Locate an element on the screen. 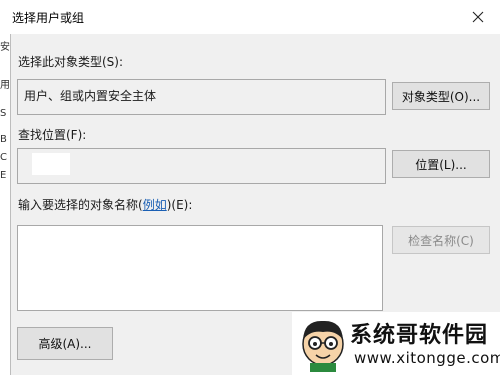  edge-text: E is located at coordinates (3, 175).